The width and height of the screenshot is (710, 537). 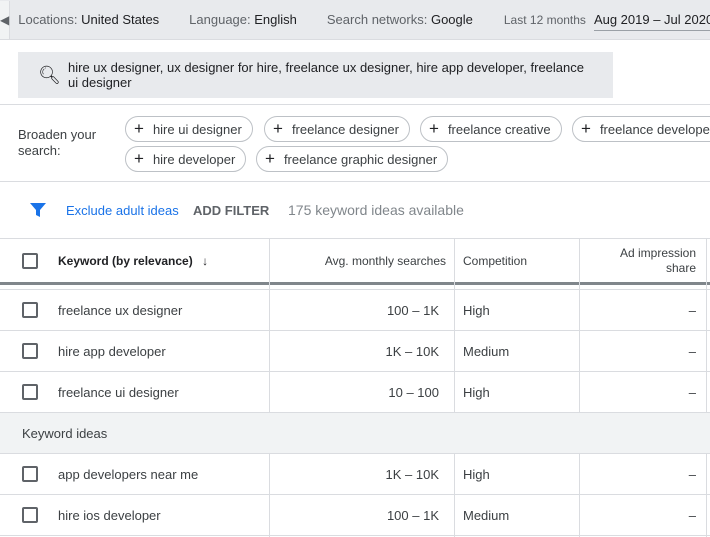 What do you see at coordinates (38, 210) in the screenshot?
I see `filter-icon` at bounding box center [38, 210].